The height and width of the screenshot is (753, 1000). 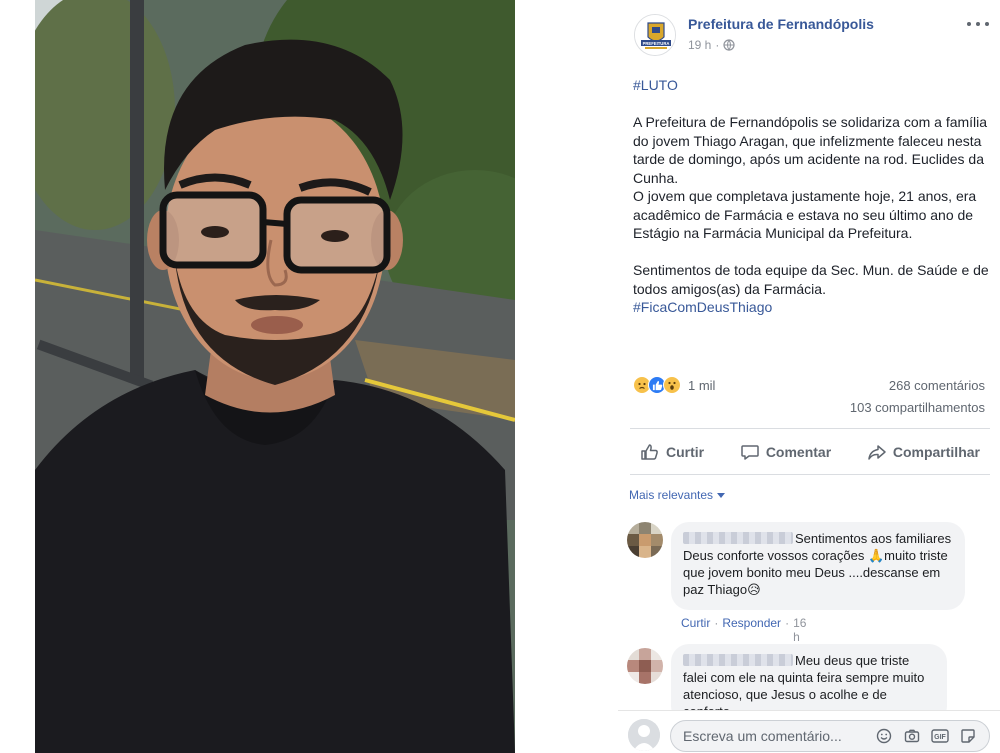 I want to click on share-icon, so click(x=877, y=452).